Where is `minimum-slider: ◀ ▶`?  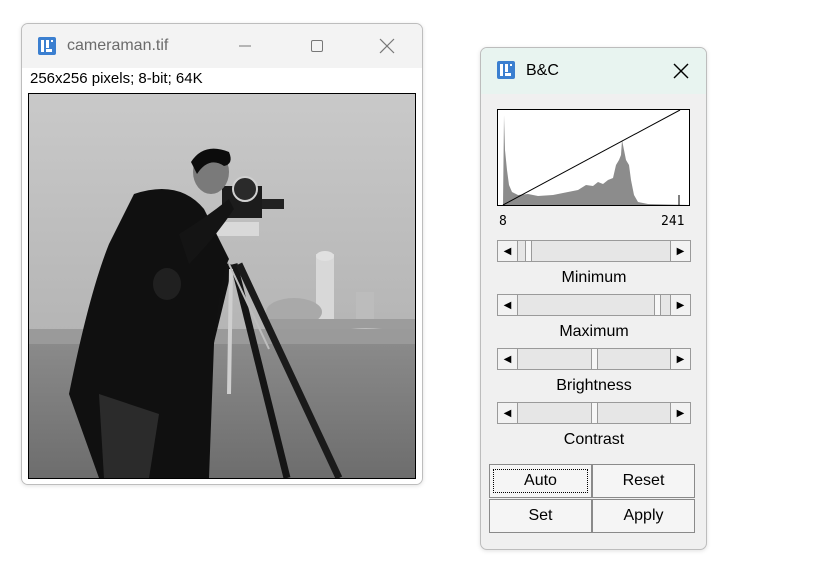
minimum-slider: ◀ ▶ is located at coordinates (594, 251).